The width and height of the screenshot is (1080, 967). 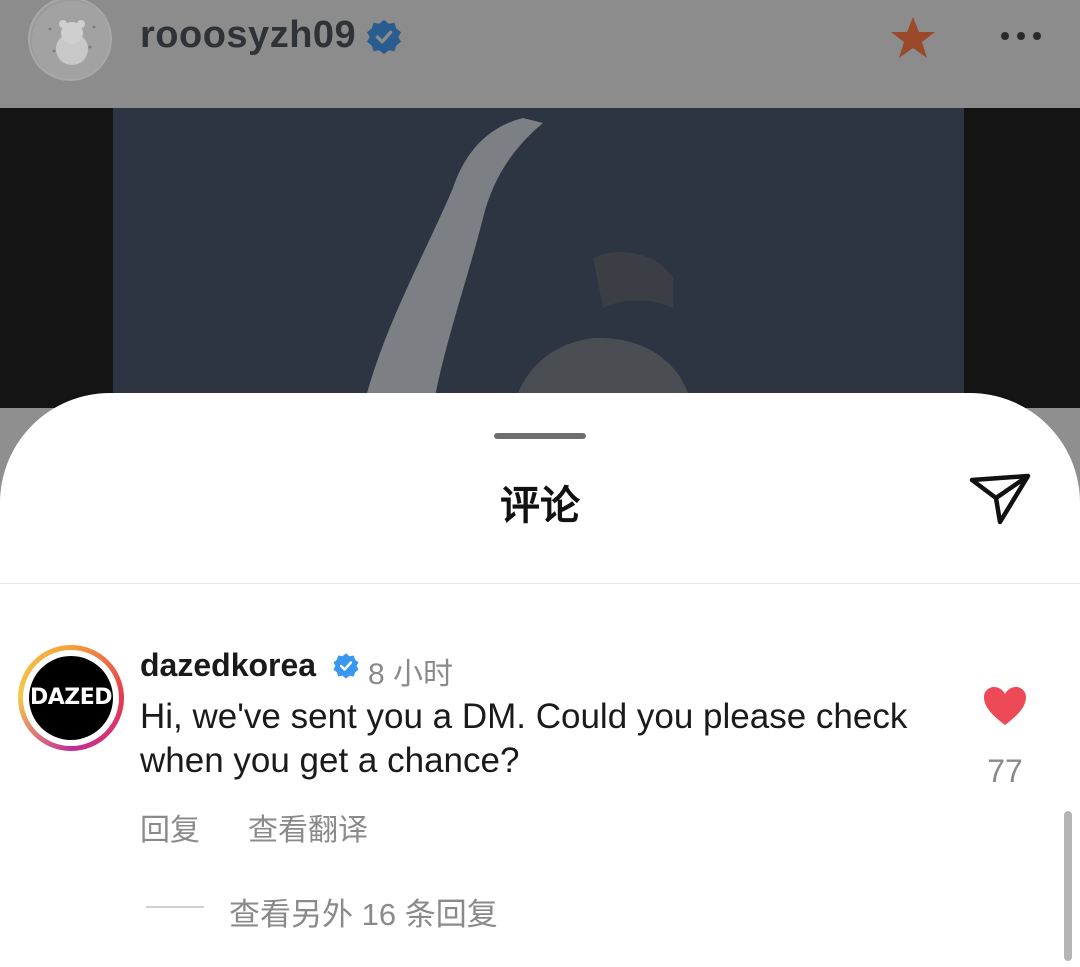 I want to click on header-divider, so click(x=540, y=583).